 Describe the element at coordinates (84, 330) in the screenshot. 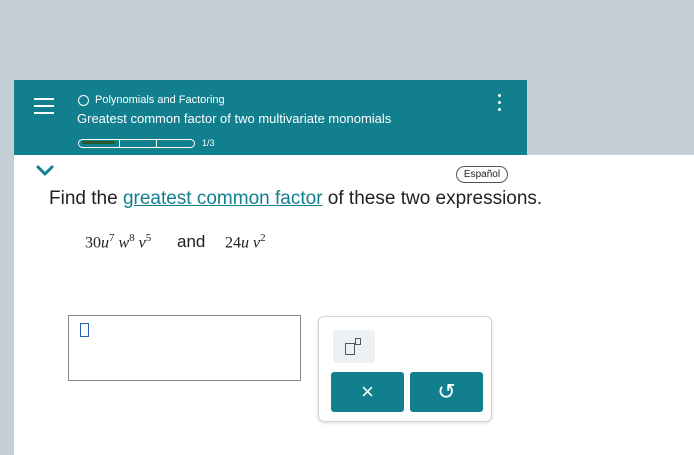

I see `input-placeholder-box` at that location.